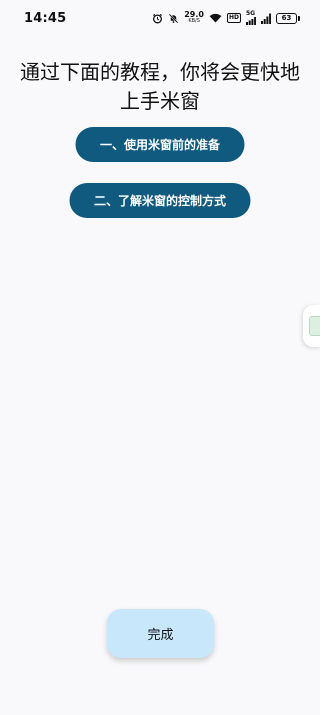  I want to click on alarm-icon, so click(157, 18).